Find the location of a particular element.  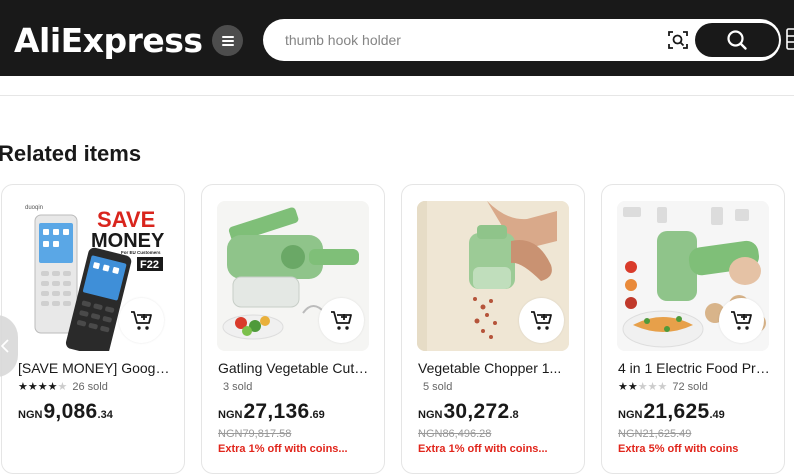

rating-row: 5 sold is located at coordinates (437, 387).